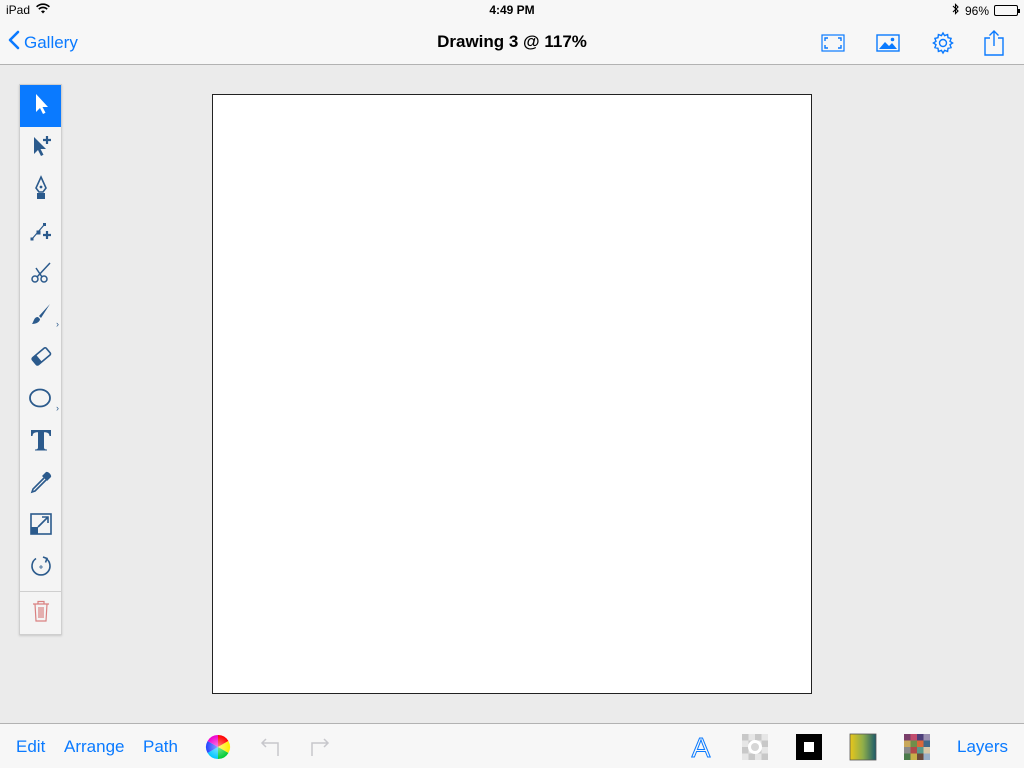 The height and width of the screenshot is (768, 1024). I want to click on arrow-pointer-icon, so click(41, 106).